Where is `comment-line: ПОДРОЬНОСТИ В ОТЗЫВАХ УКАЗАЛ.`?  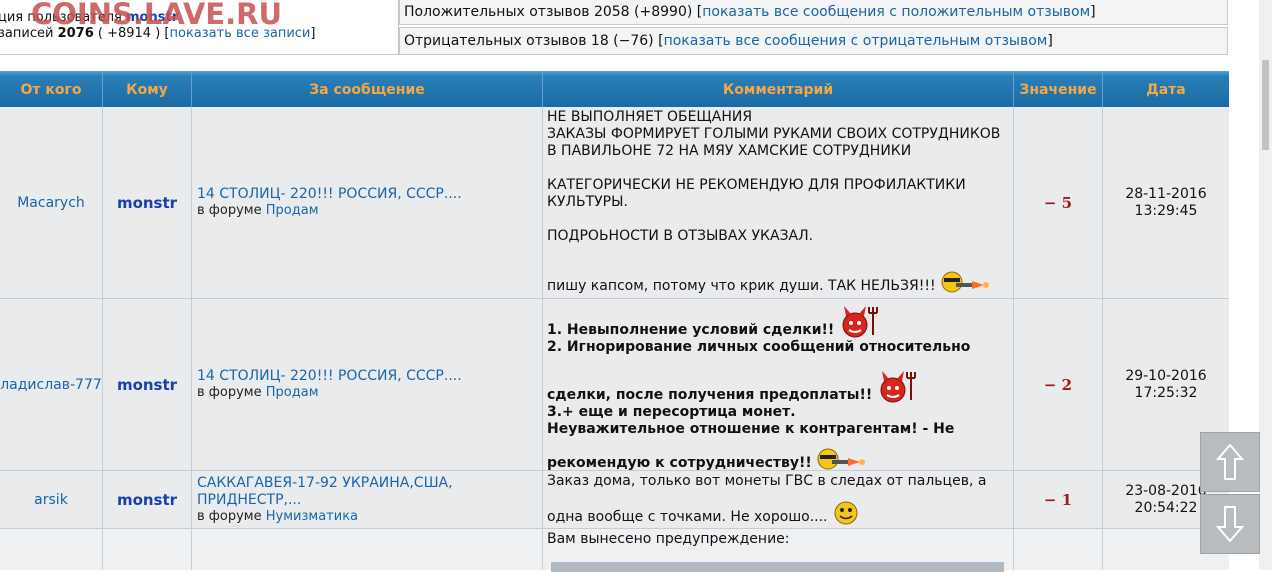
comment-line: ПОДРОЬНОСТИ В ОТЗЫВАХ УКАЗАЛ. is located at coordinates (680, 236).